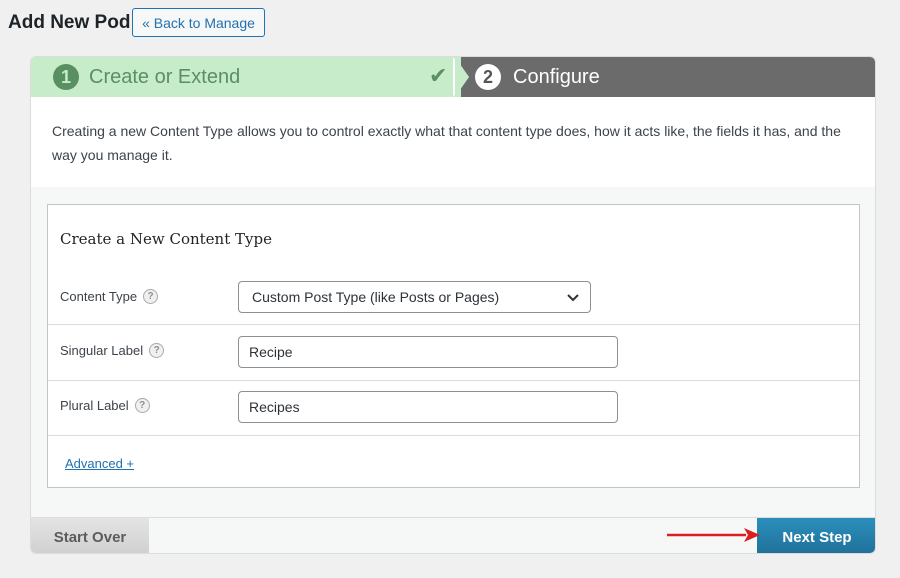  Describe the element at coordinates (99, 463) in the screenshot. I see `advanced-link: Advanced +` at that location.